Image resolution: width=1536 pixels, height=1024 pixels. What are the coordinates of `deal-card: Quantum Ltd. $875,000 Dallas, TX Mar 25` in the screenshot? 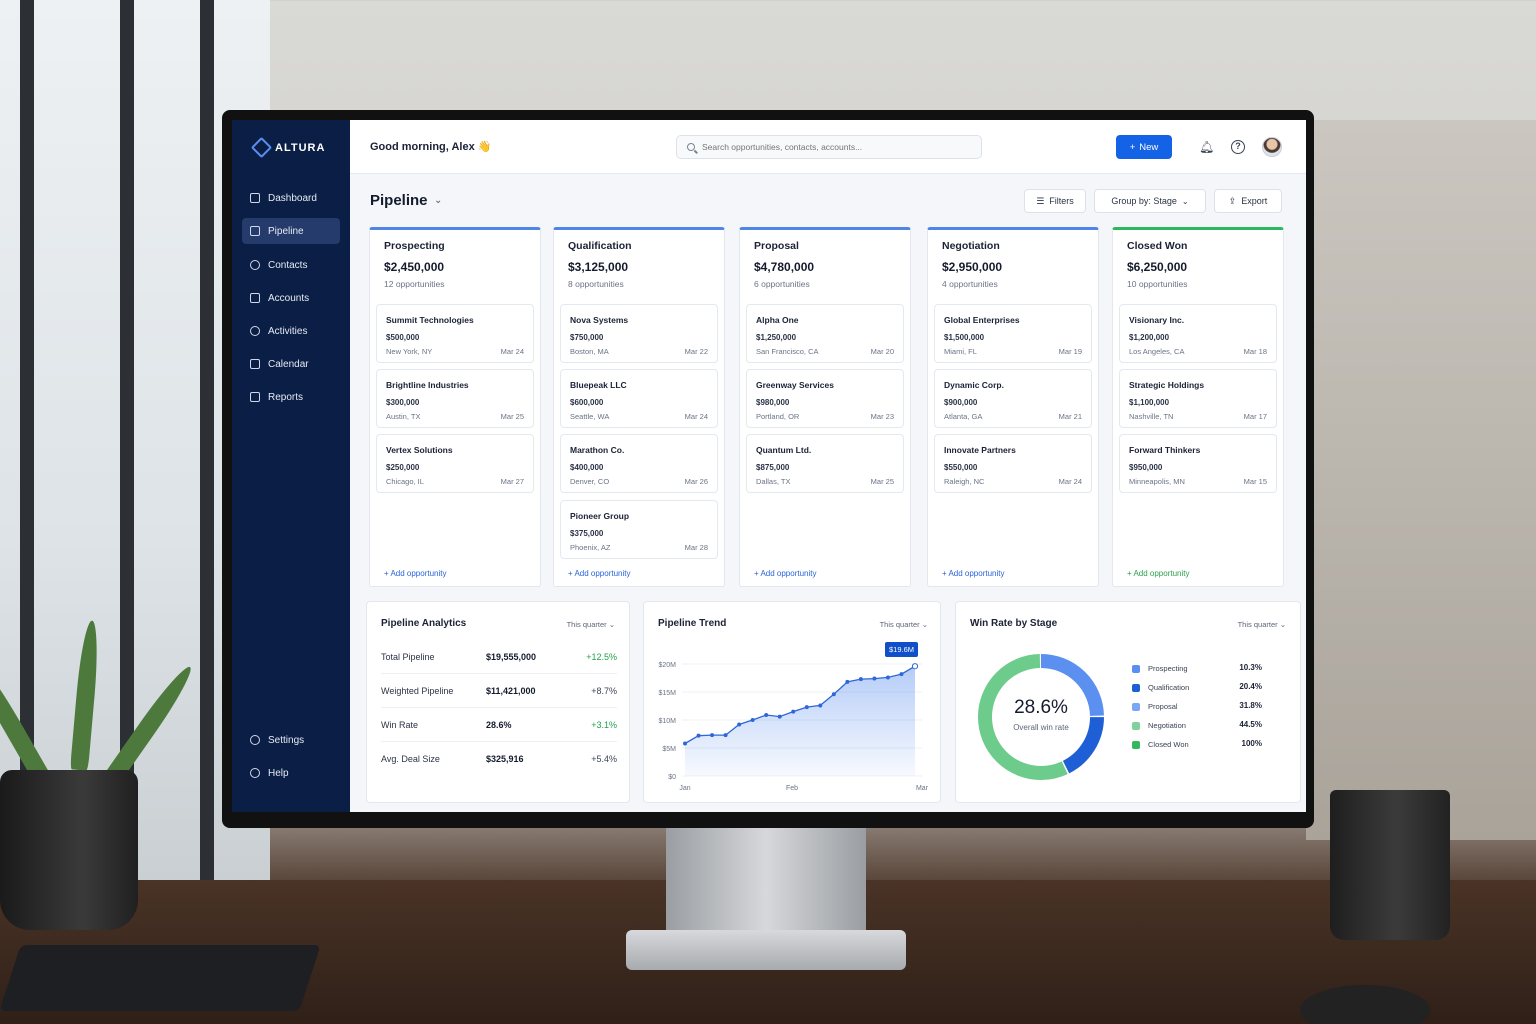 It's located at (825, 463).